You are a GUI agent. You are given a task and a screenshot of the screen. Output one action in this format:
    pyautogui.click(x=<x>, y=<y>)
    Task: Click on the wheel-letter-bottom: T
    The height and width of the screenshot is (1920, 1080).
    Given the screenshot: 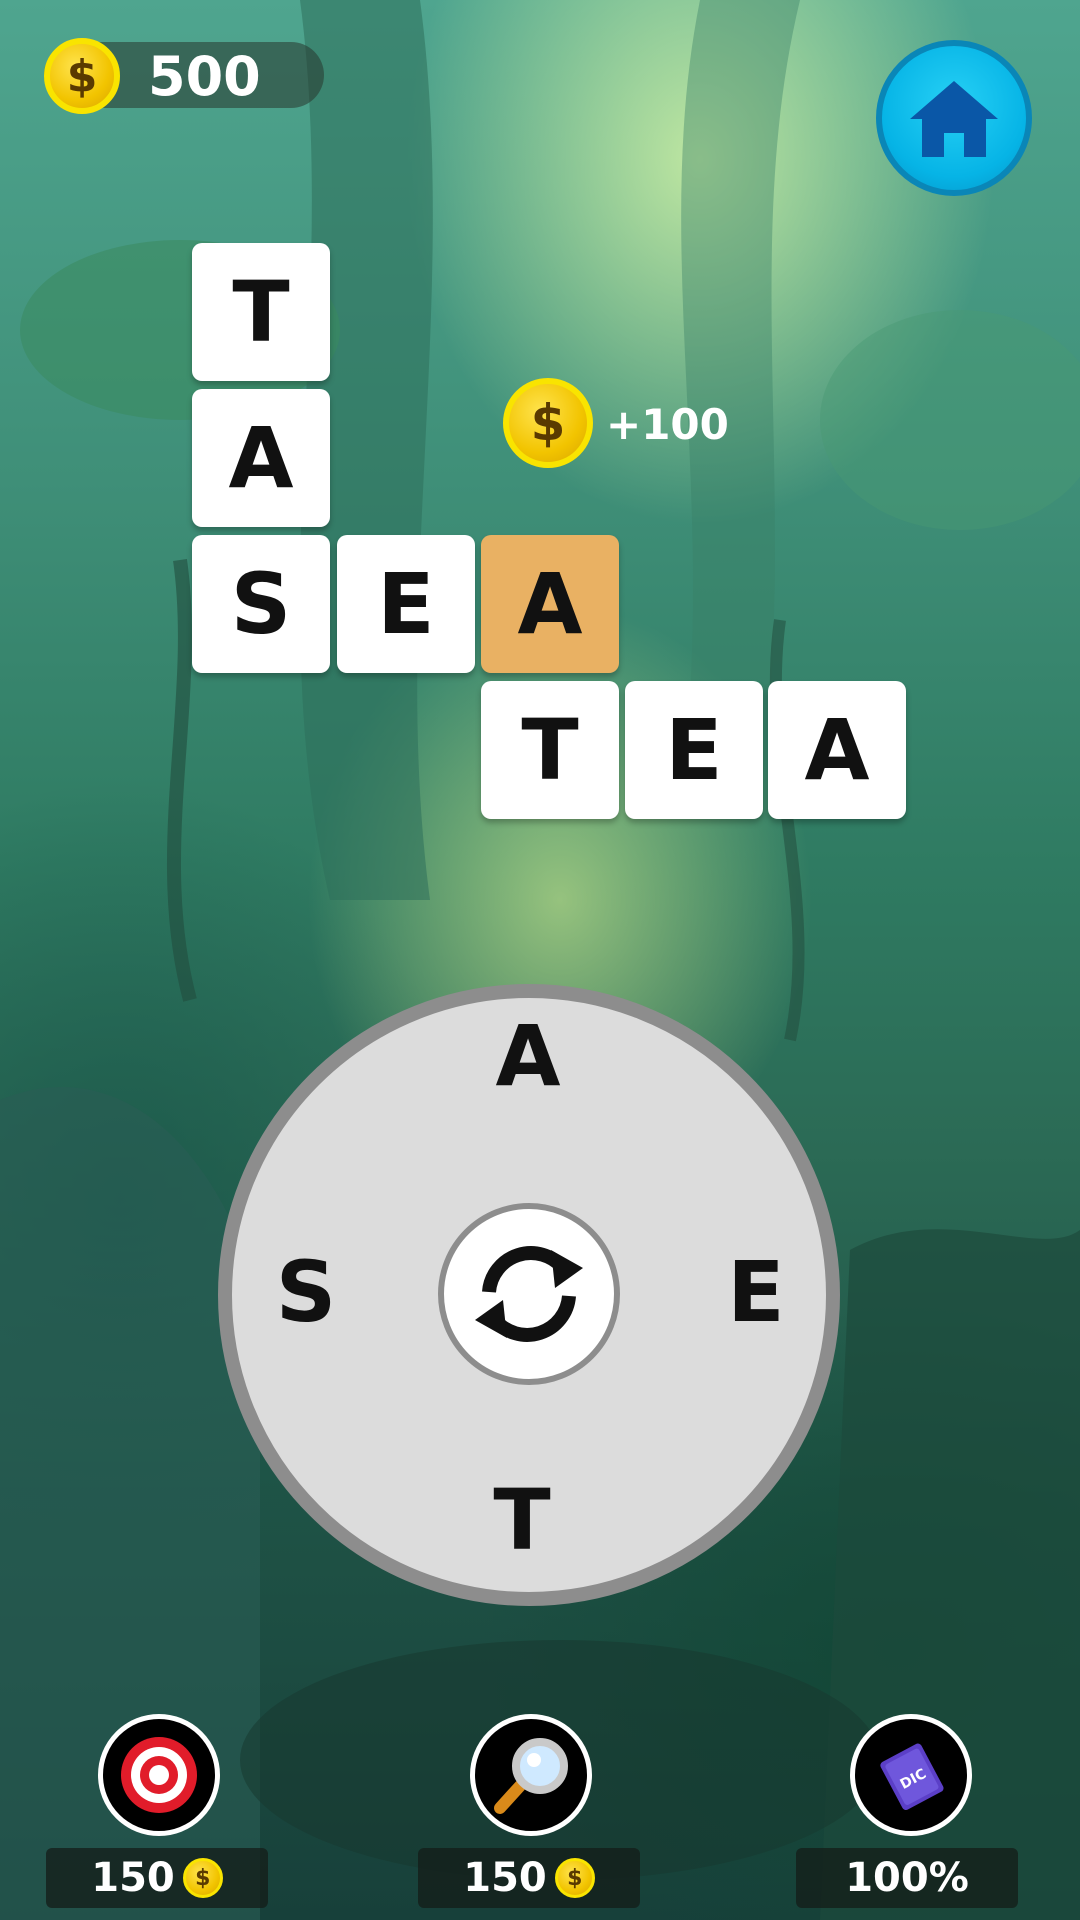 What is the action you would take?
    pyautogui.click(x=522, y=1520)
    